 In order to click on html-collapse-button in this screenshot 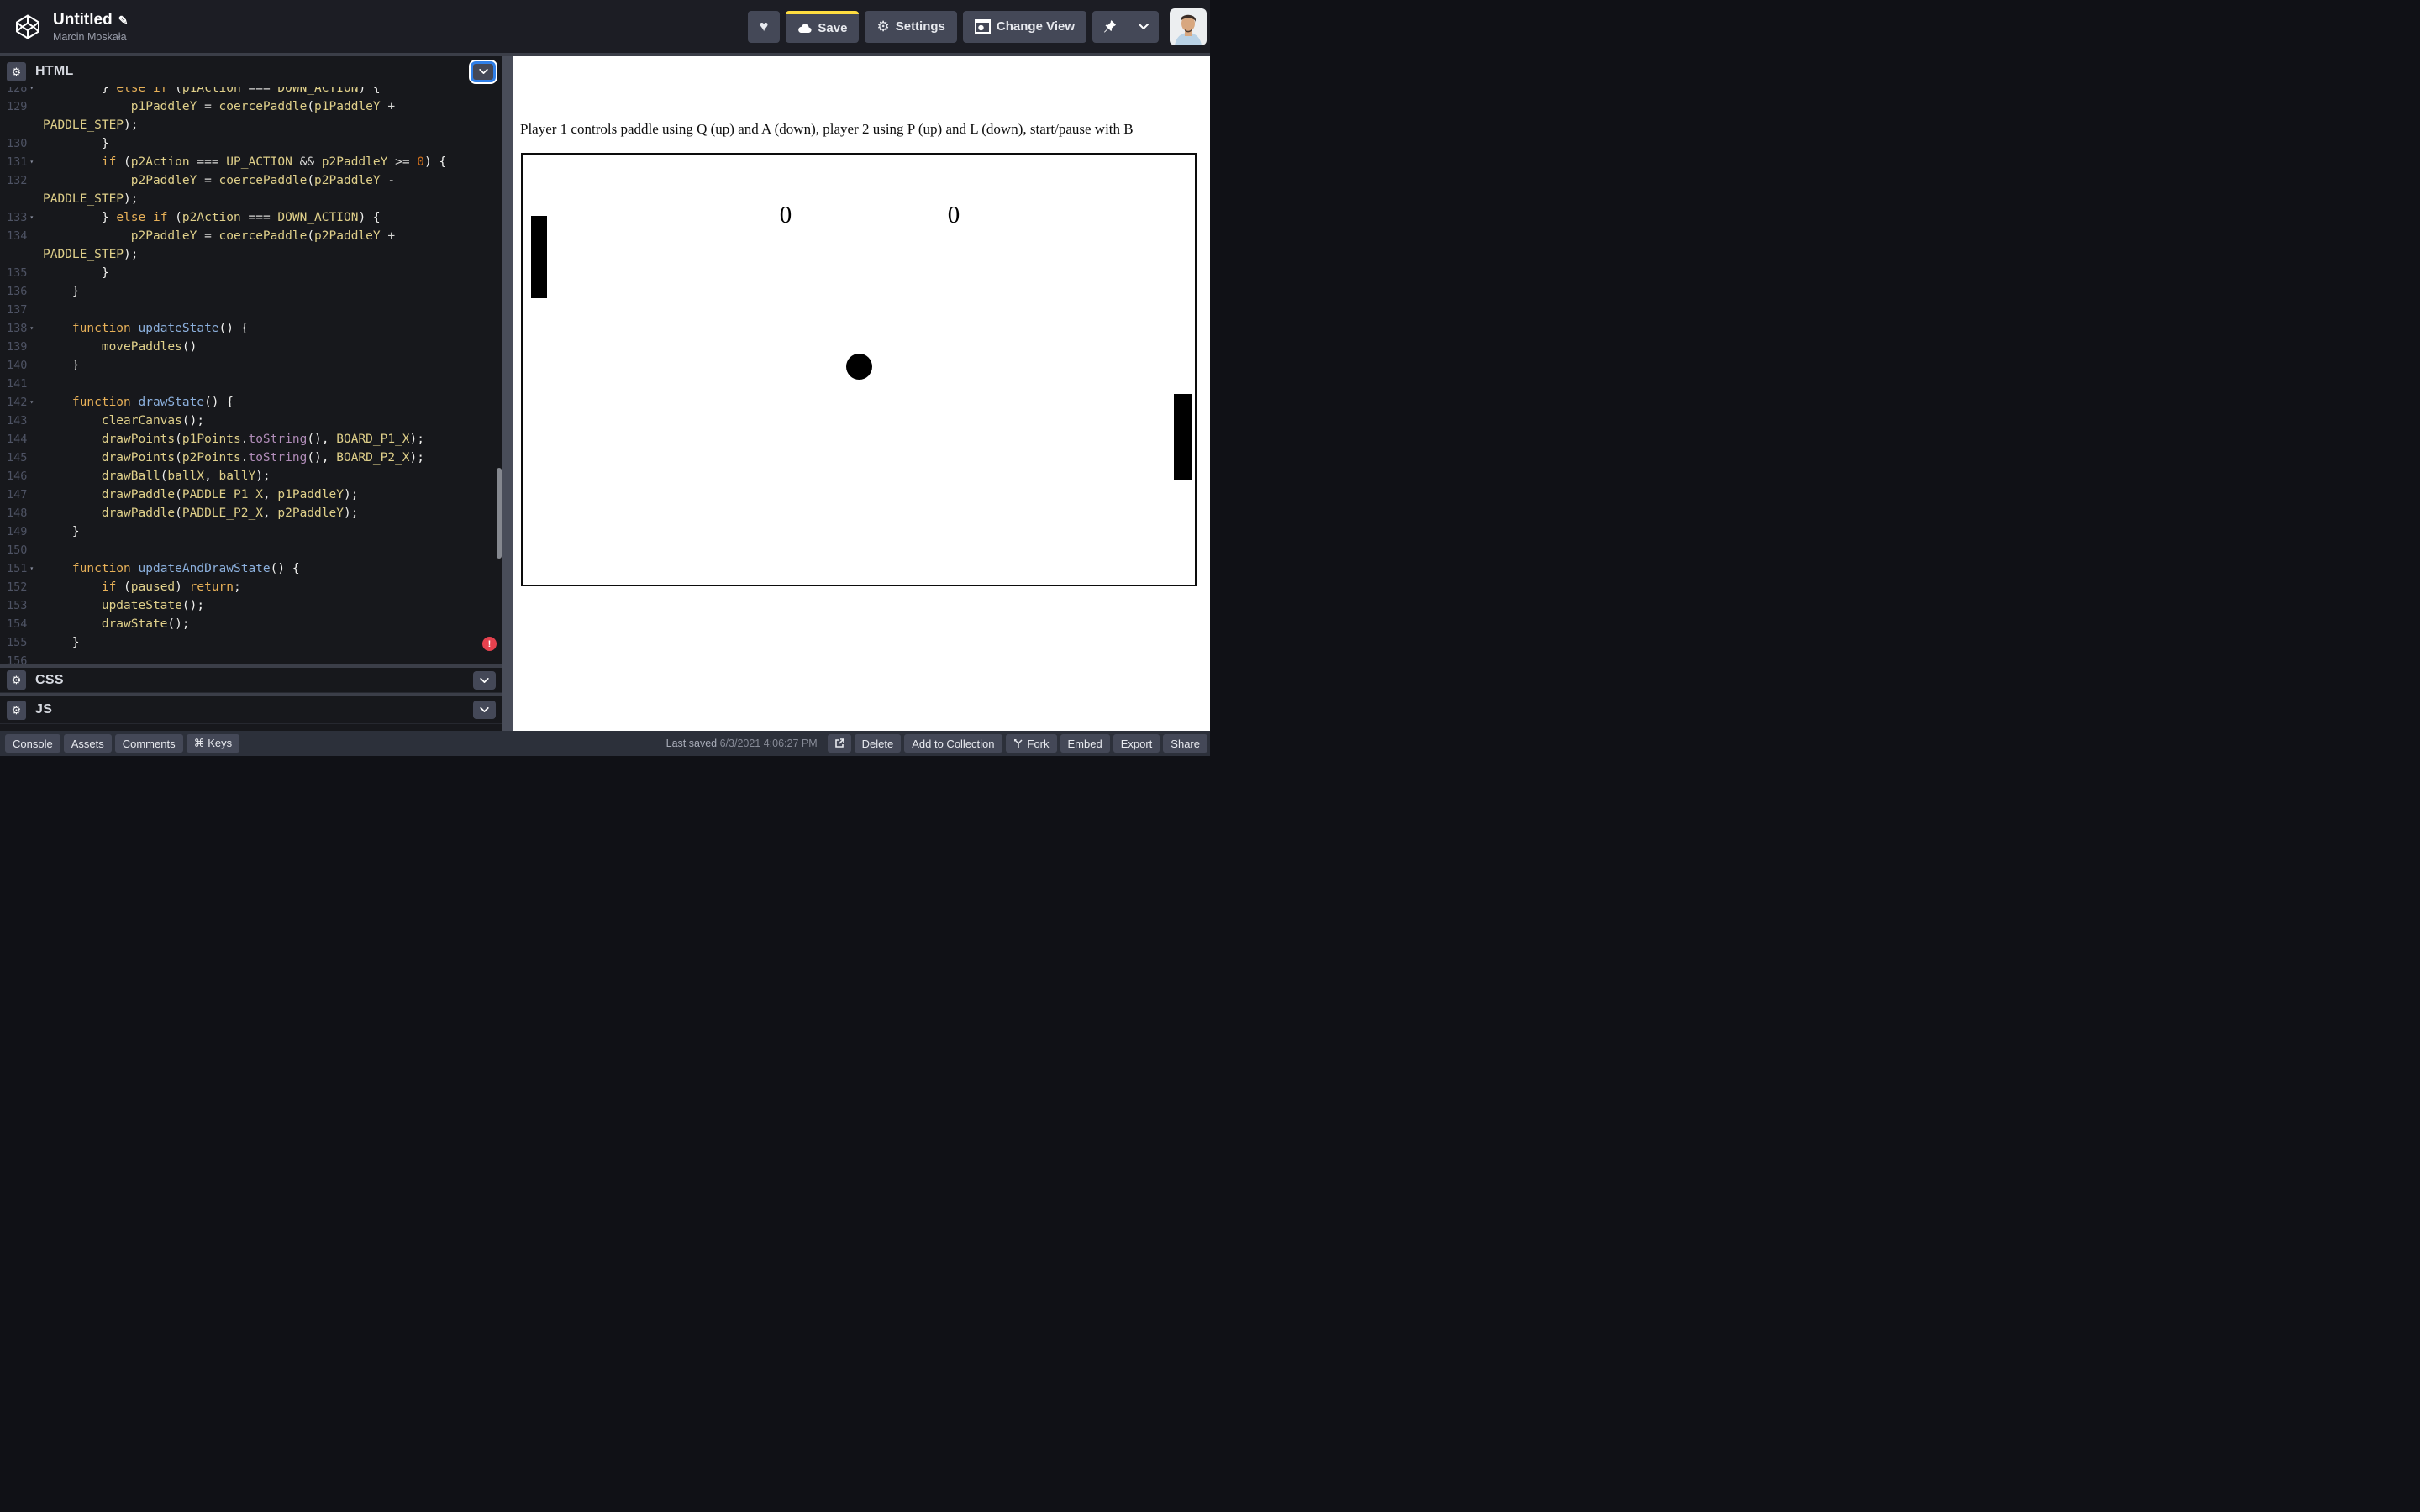, I will do `click(483, 71)`.